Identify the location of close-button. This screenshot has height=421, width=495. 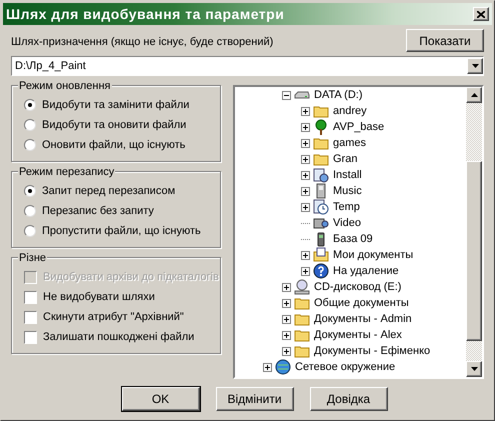
(481, 14).